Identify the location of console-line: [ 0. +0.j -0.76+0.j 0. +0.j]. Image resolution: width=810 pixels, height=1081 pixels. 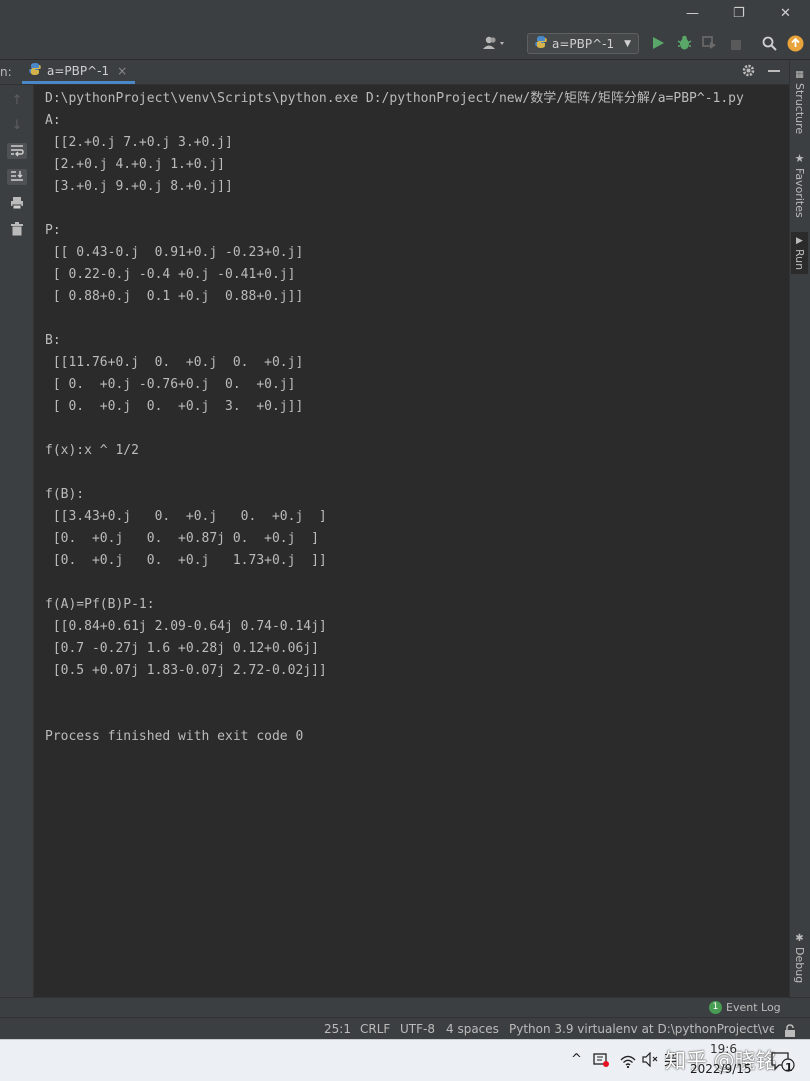
(170, 384).